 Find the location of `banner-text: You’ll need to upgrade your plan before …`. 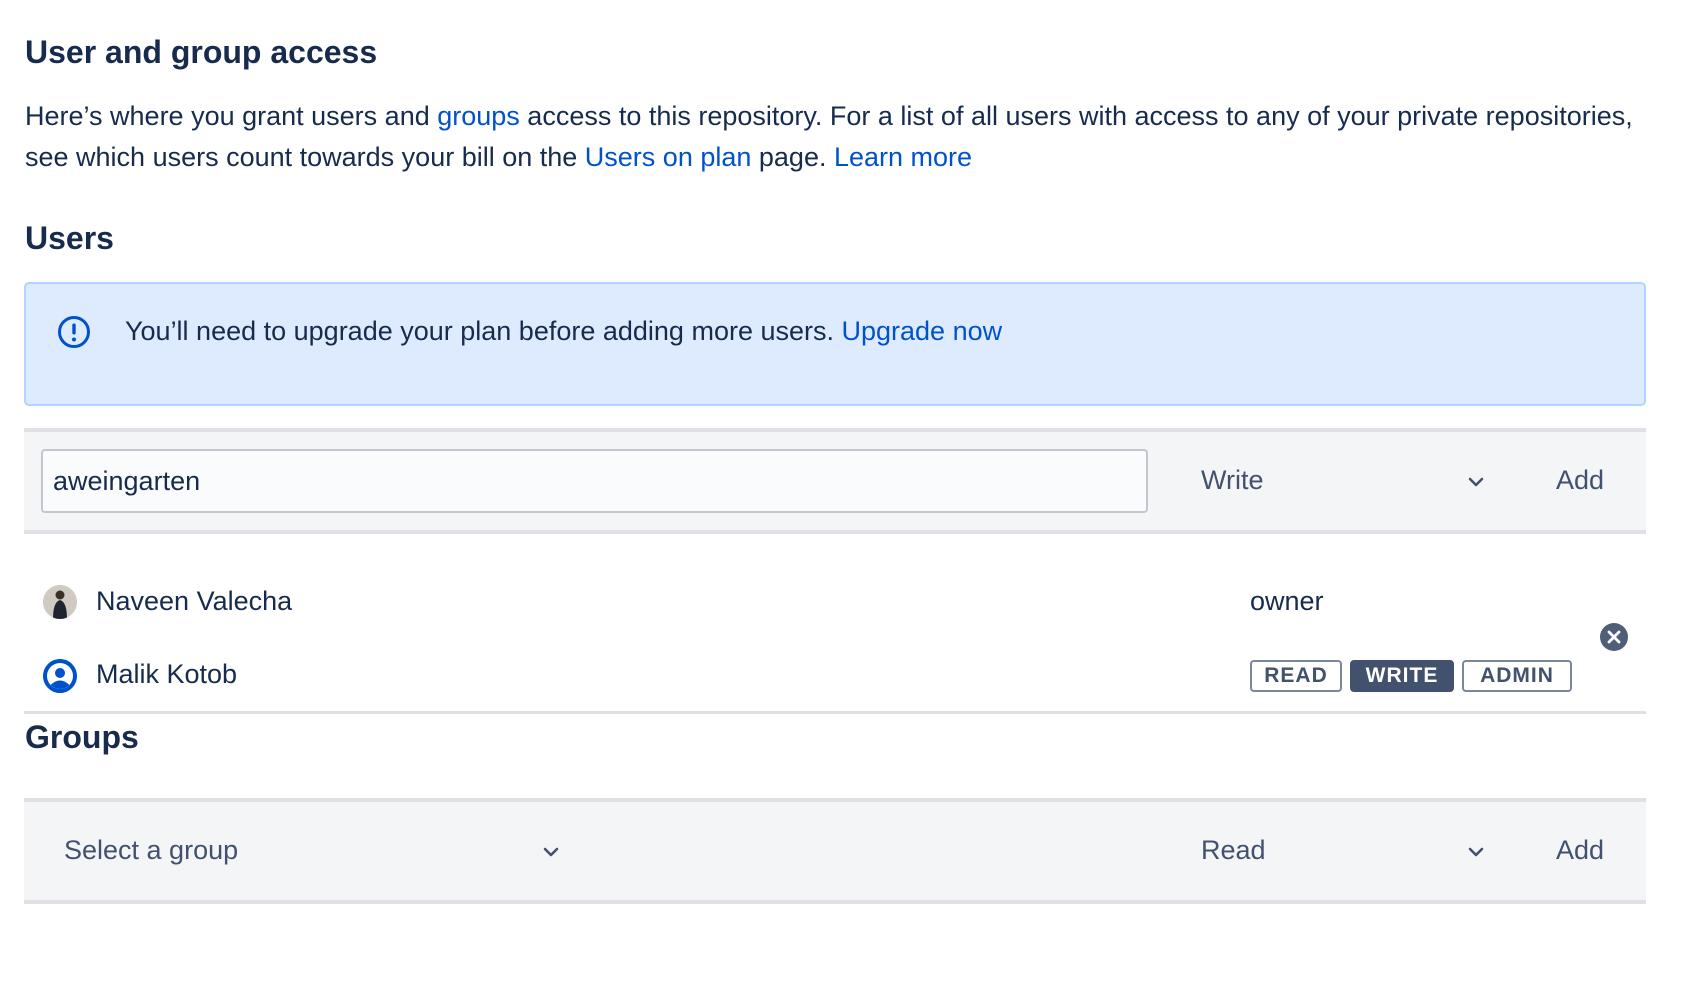

banner-text: You’ll need to upgrade your plan before … is located at coordinates (483, 331).